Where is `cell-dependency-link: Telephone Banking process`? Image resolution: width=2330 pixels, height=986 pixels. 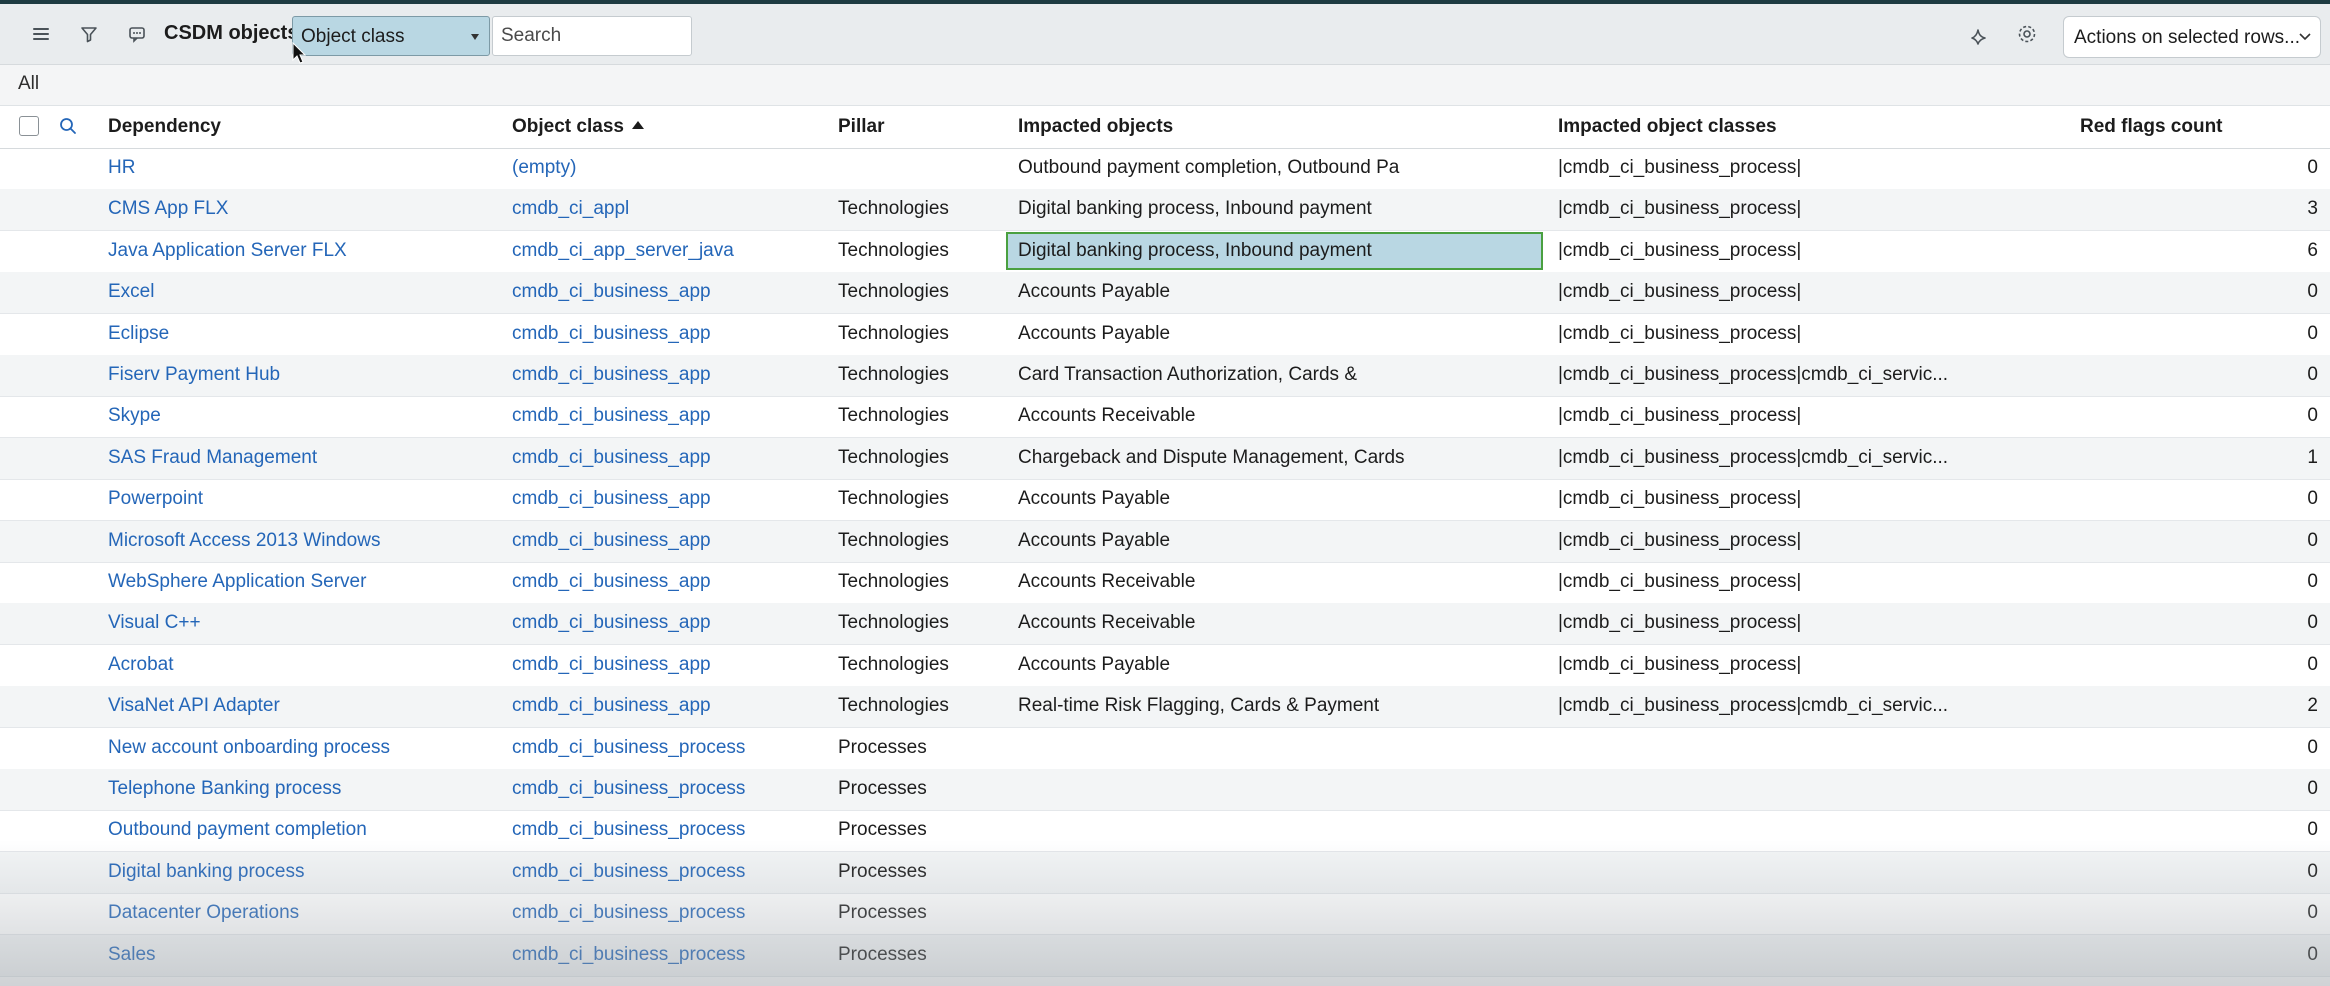 cell-dependency-link: Telephone Banking process is located at coordinates (303, 789).